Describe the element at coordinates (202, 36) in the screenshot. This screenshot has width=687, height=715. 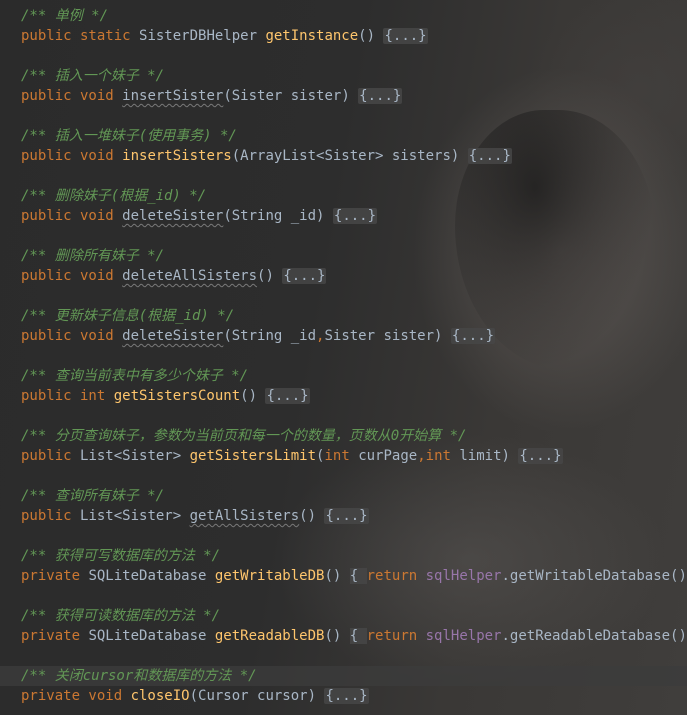
I see `code-token: SisterDBHelper` at that location.